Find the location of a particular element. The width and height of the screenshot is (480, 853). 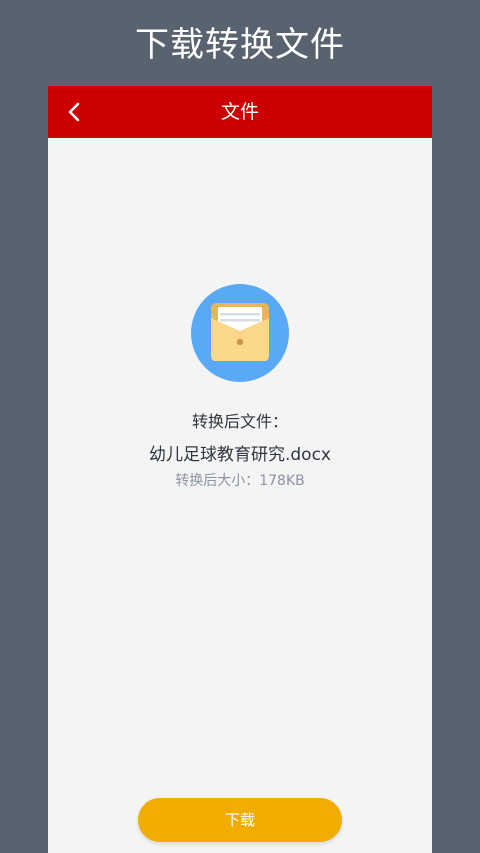

chevron-left-icon is located at coordinates (74, 112).